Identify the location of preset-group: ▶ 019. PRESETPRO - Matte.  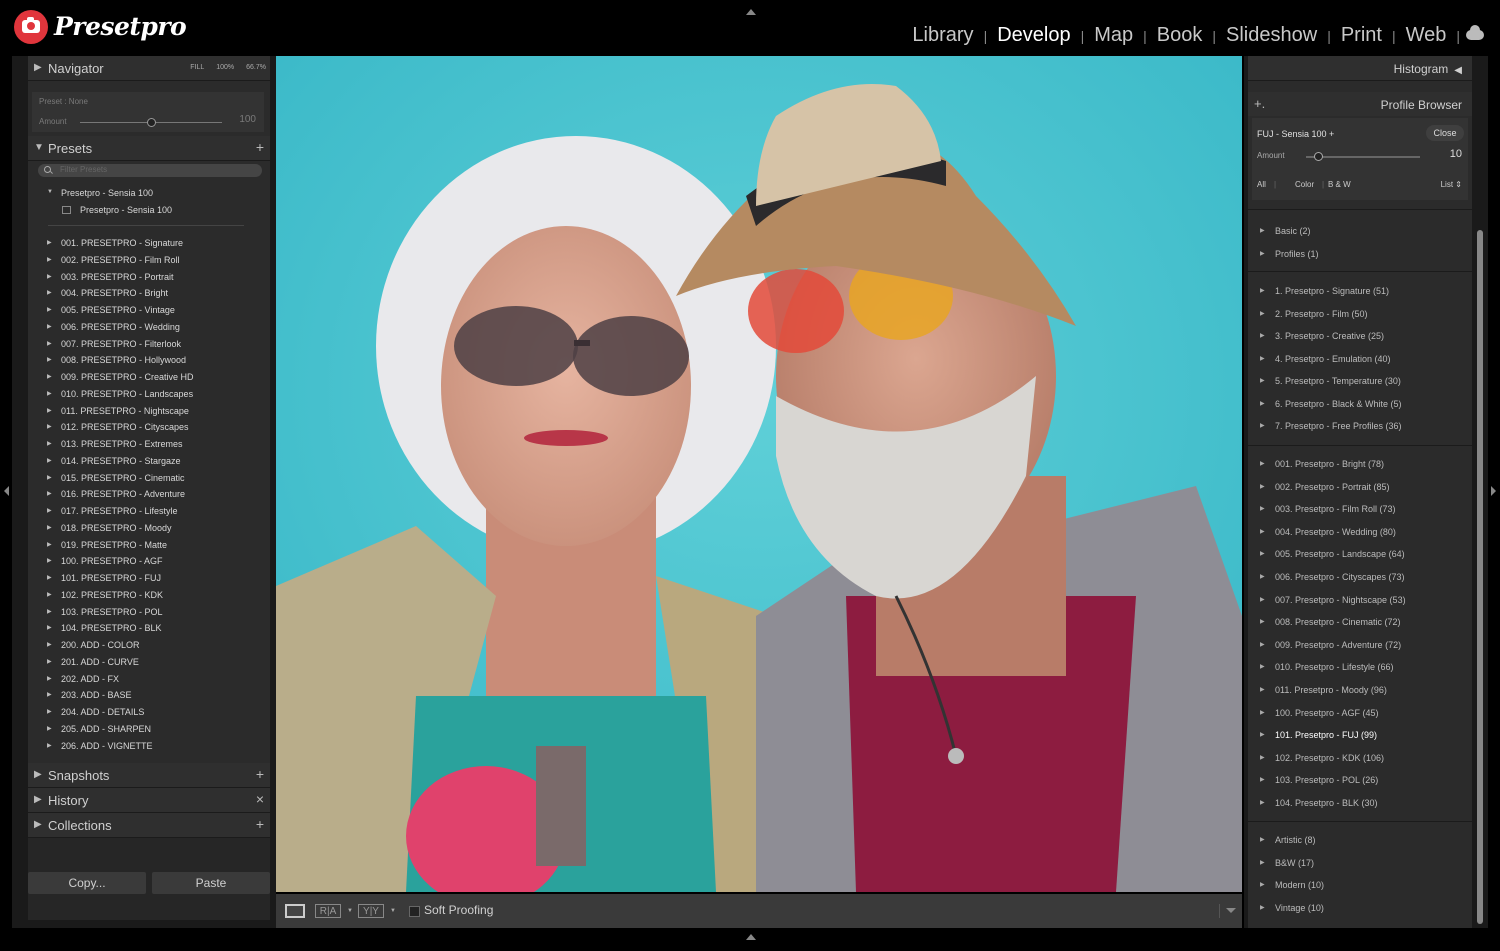
(107, 545).